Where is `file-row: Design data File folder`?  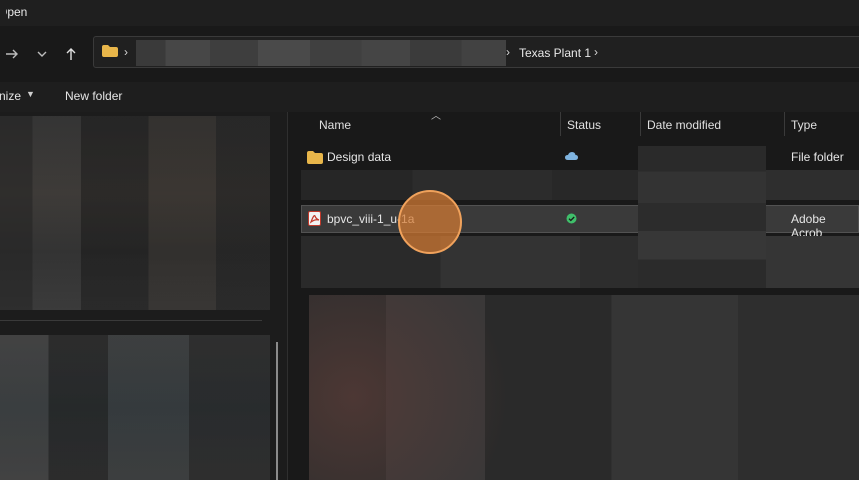
file-row: Design data File folder is located at coordinates (580, 157).